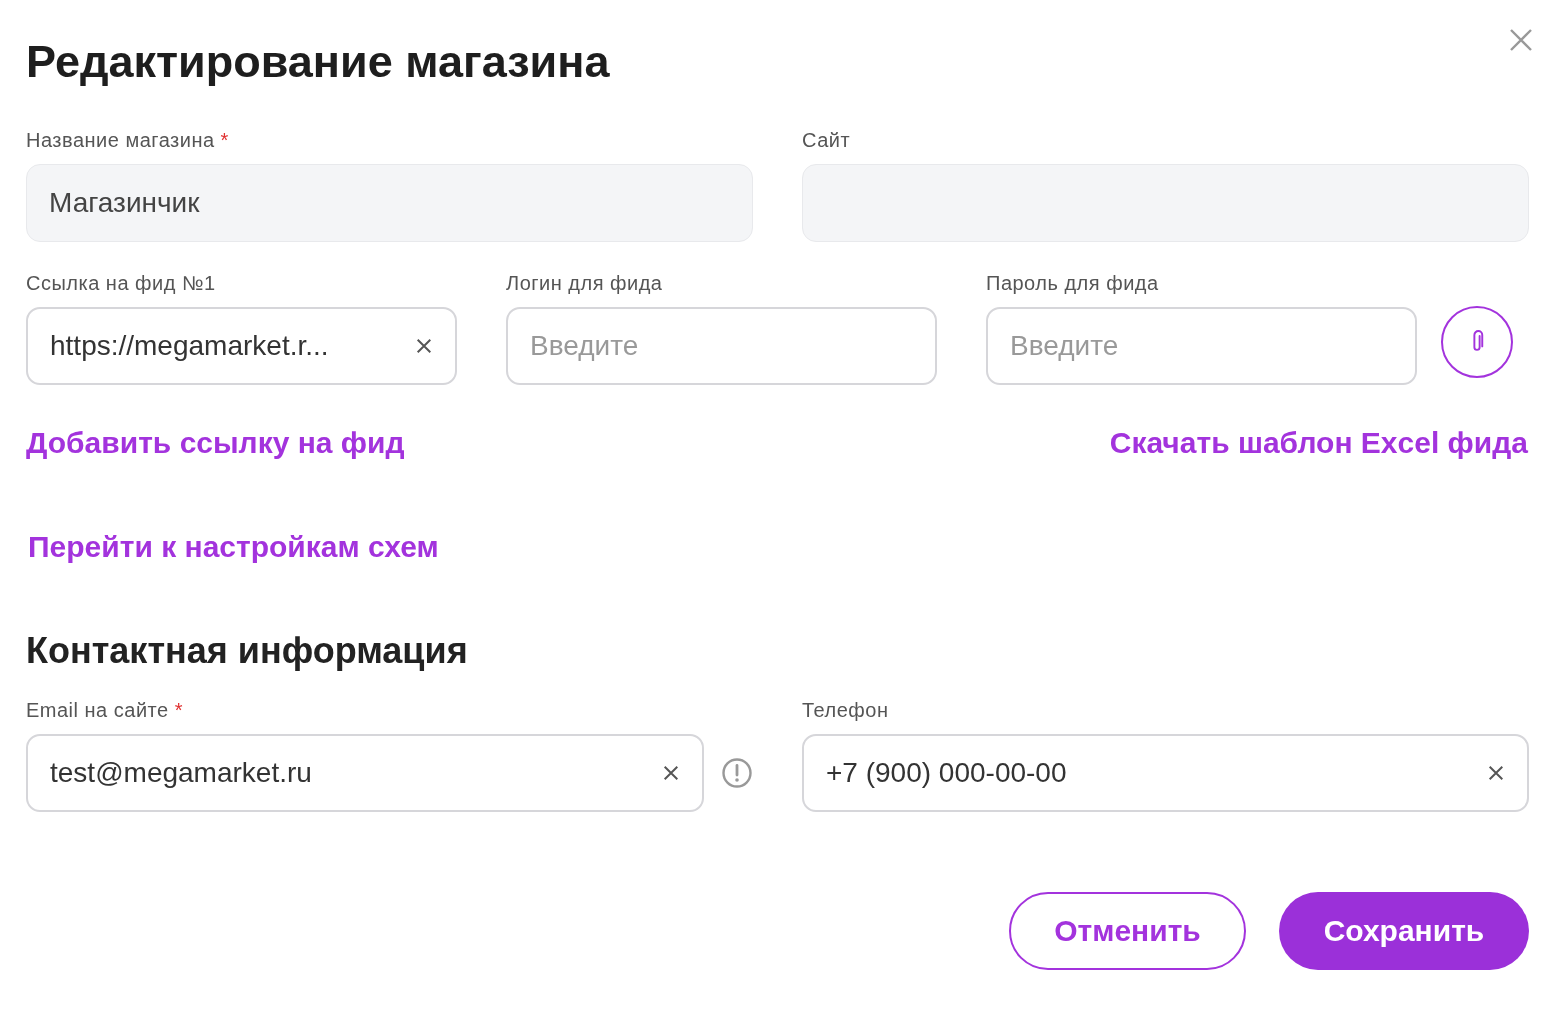  Describe the element at coordinates (233, 547) in the screenshot. I see `scheme-settings-link: Перейти к настройкам схем` at that location.